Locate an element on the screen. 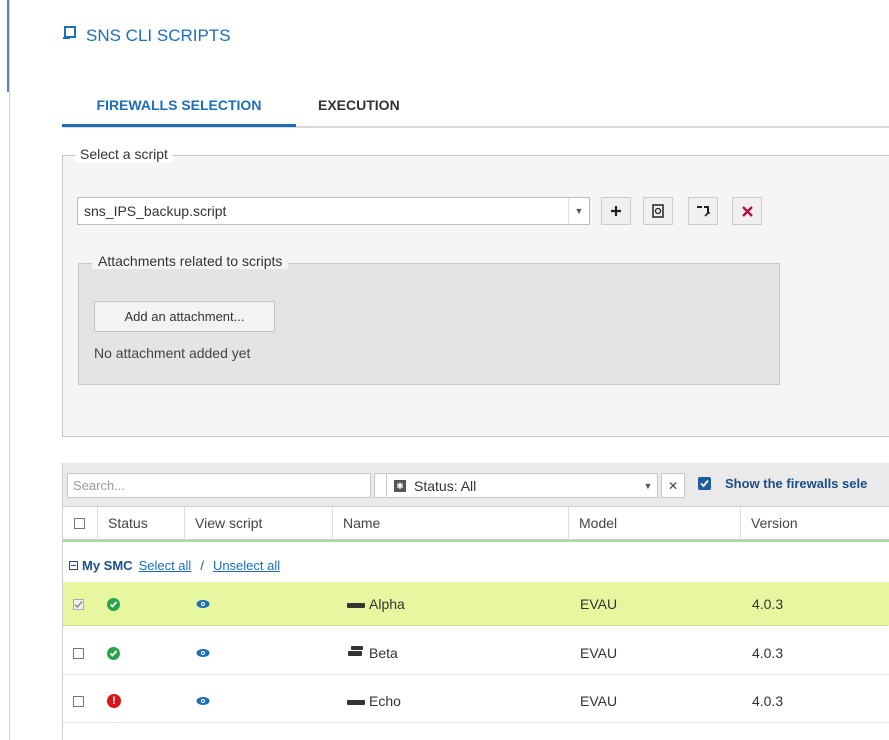 The width and height of the screenshot is (889, 740). table-header: Status View script Name Model Version is located at coordinates (476, 523).